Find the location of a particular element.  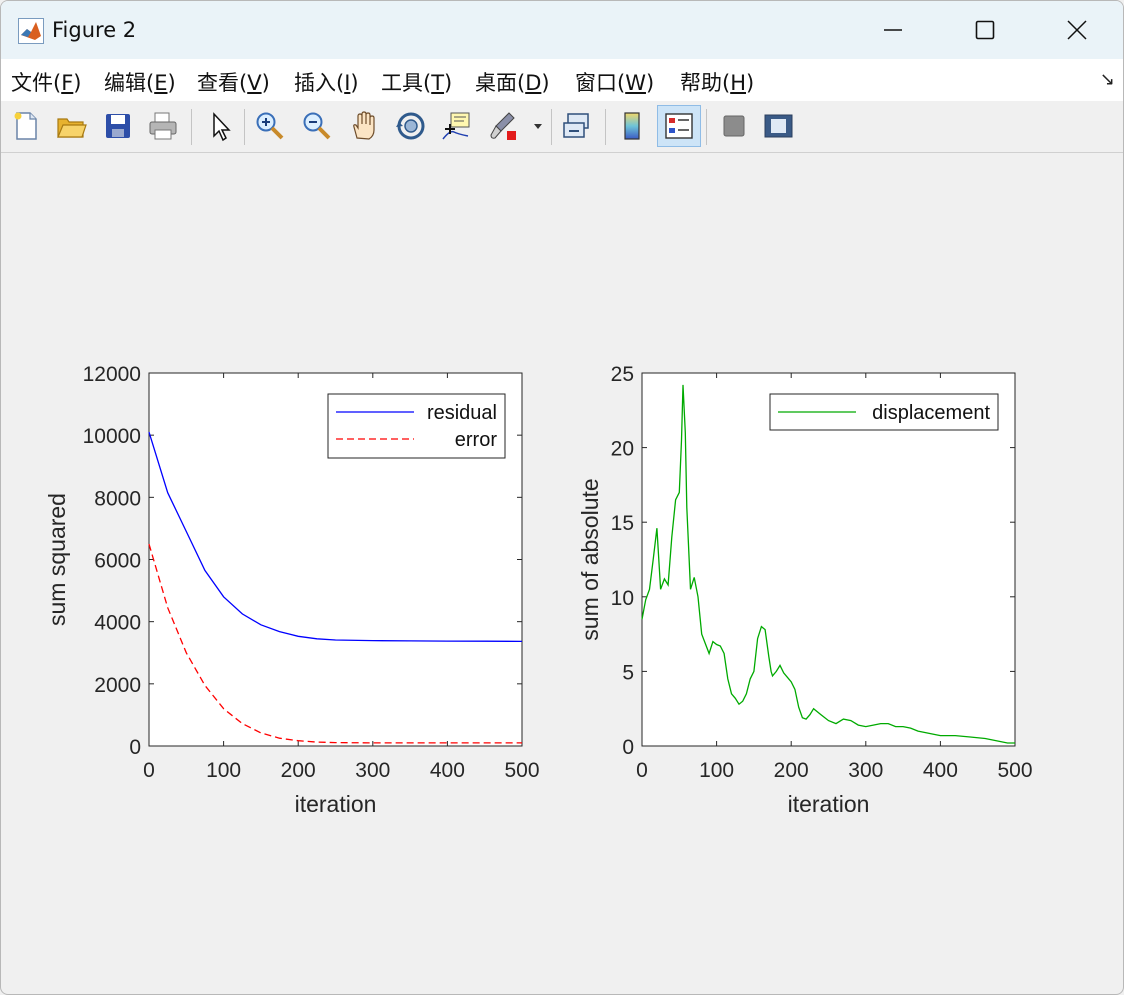

menu-accelerator: D is located at coordinates (533, 83).